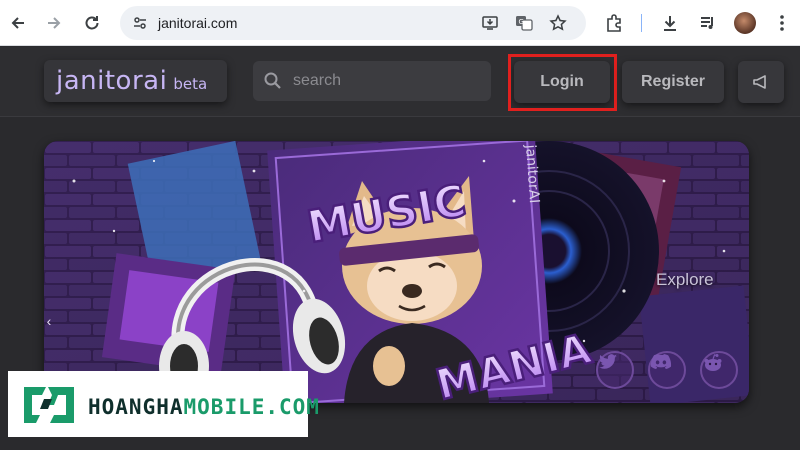 The width and height of the screenshot is (800, 450). Describe the element at coordinates (49, 321) in the screenshot. I see `banner-prev-arrow: ‹` at that location.